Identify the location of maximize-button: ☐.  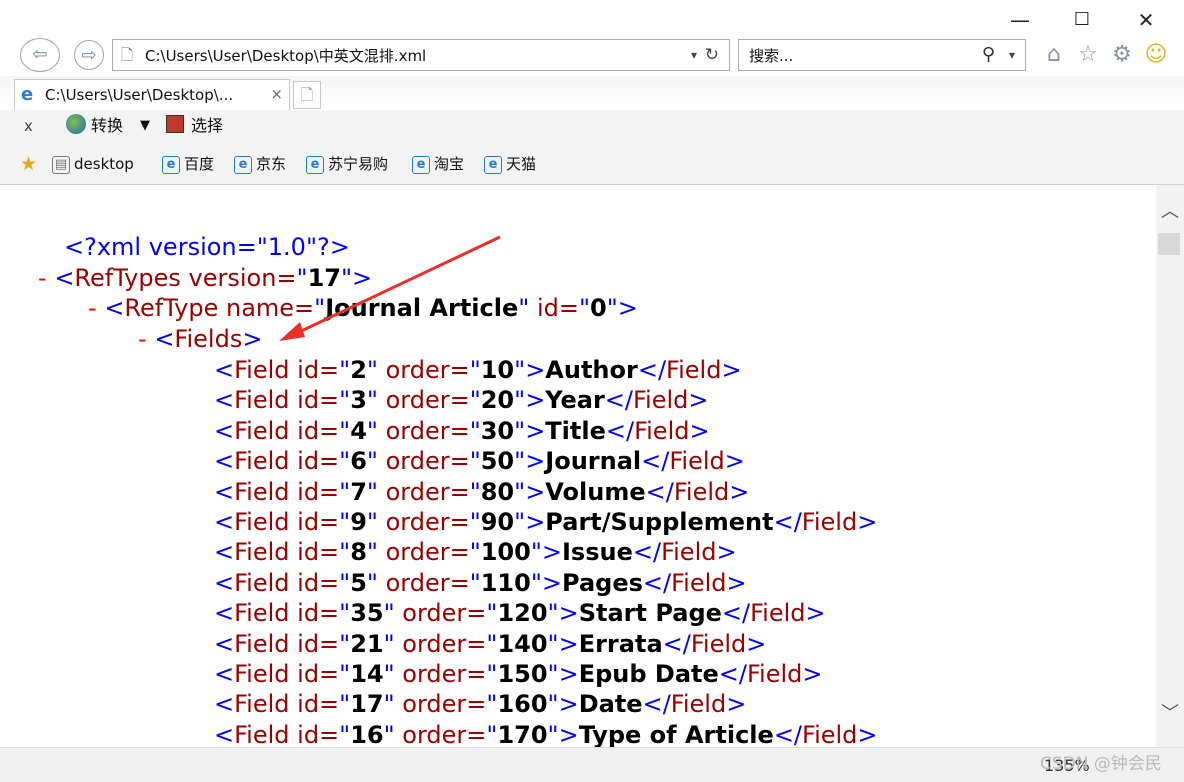
(1082, 20).